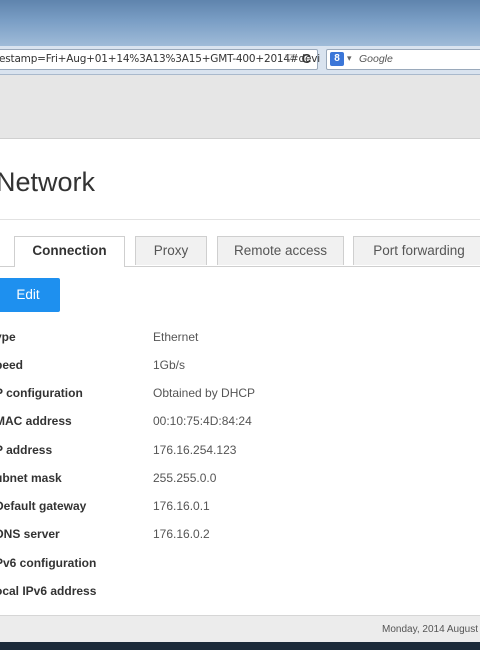 This screenshot has width=480, height=650. Describe the element at coordinates (181, 534) in the screenshot. I see `field-value: 176.16.0.2` at that location.